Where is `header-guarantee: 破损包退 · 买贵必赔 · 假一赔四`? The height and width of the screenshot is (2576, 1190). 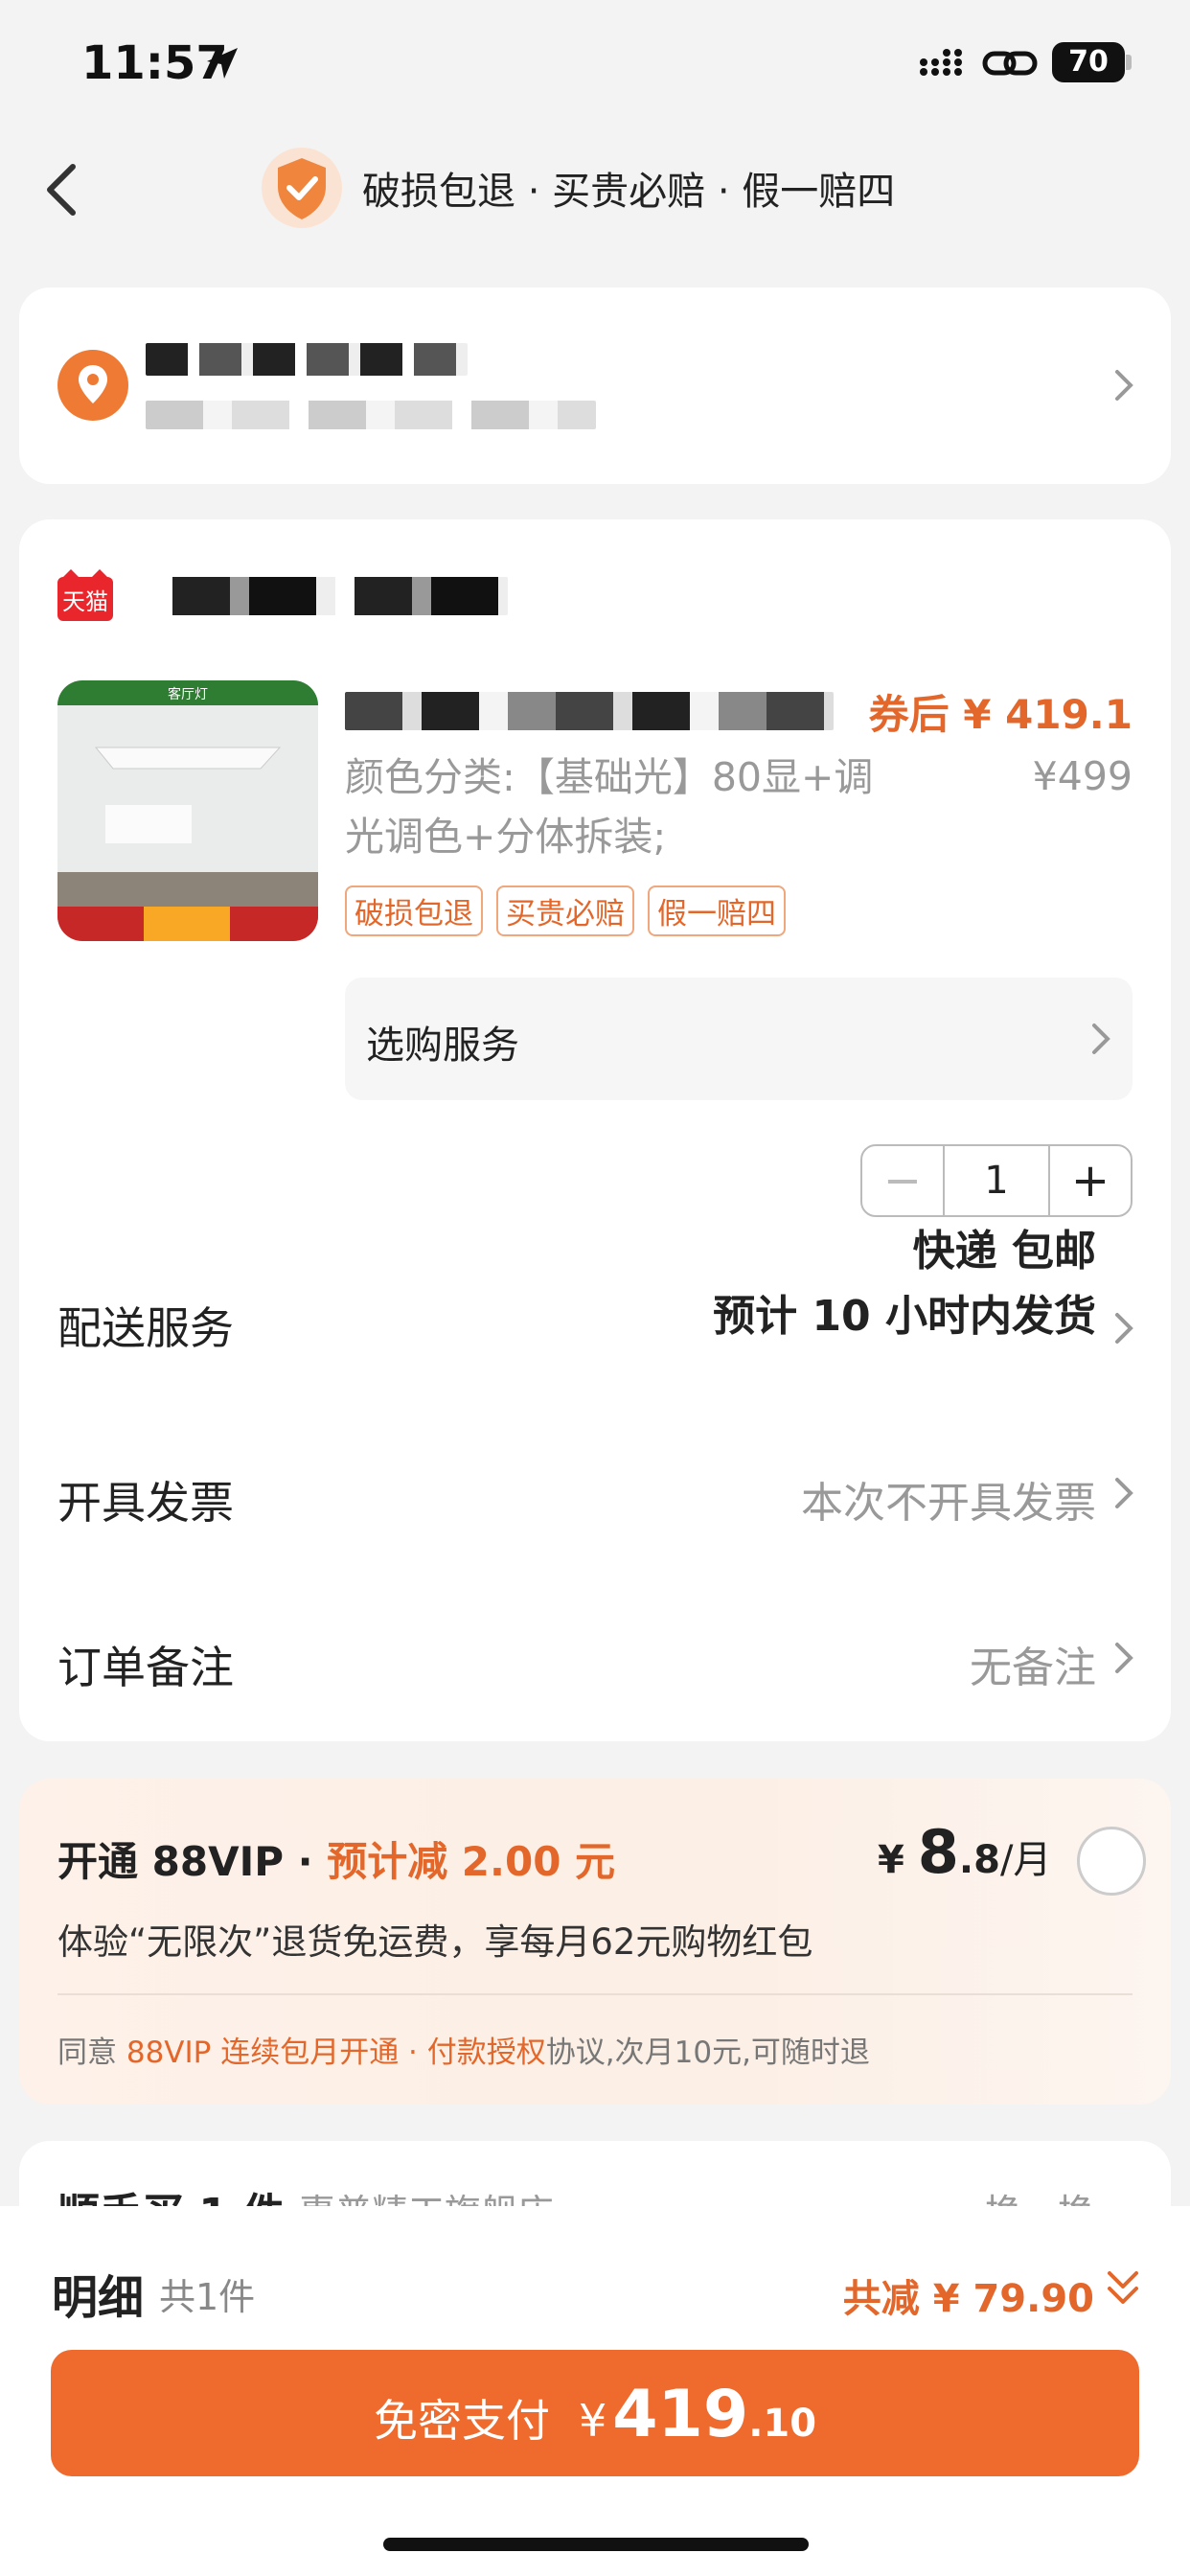
header-guarantee: 破损包退 · 买贵必赔 · 假一赔四 is located at coordinates (578, 188).